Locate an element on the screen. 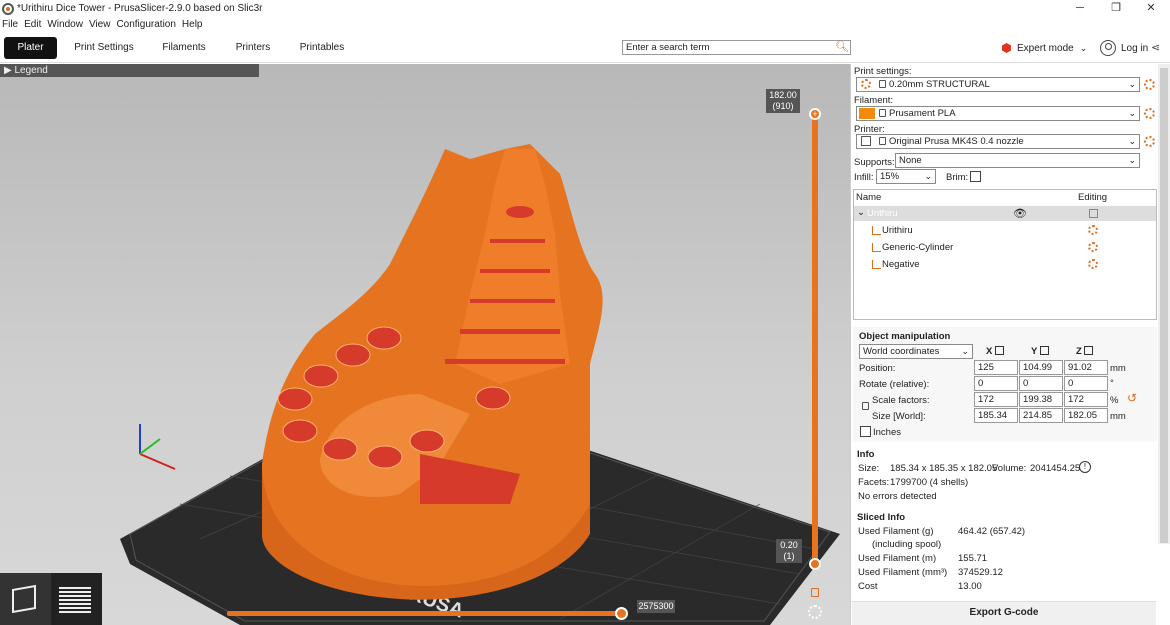 The image size is (1170, 625). part-icon is located at coordinates (876, 264).